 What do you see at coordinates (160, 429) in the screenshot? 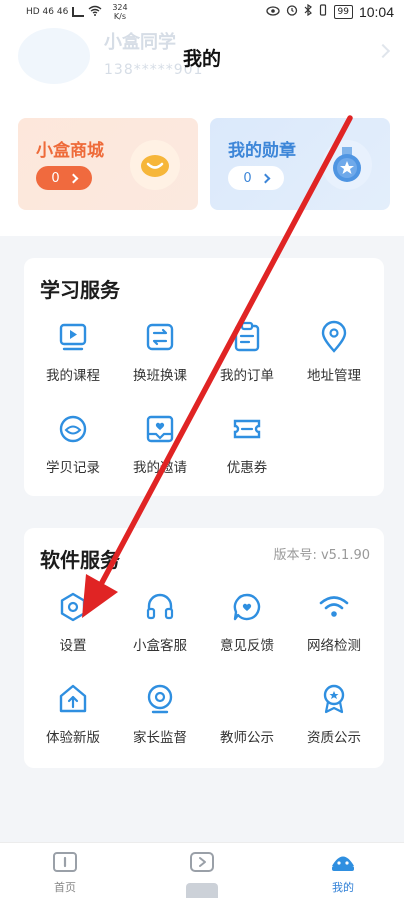
I see `invite-icon` at bounding box center [160, 429].